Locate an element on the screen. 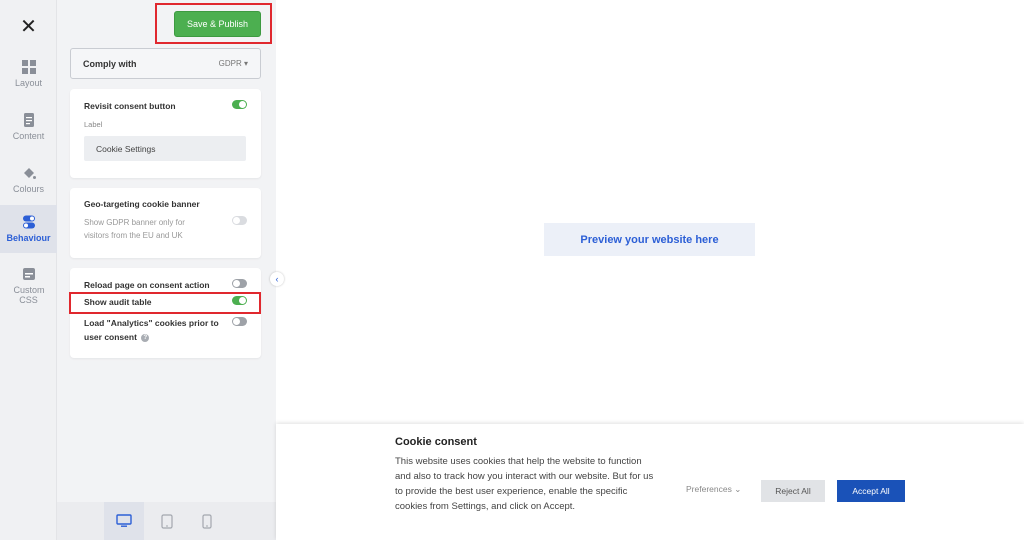  revisit-label-input: Cookie Settings is located at coordinates (165, 148).